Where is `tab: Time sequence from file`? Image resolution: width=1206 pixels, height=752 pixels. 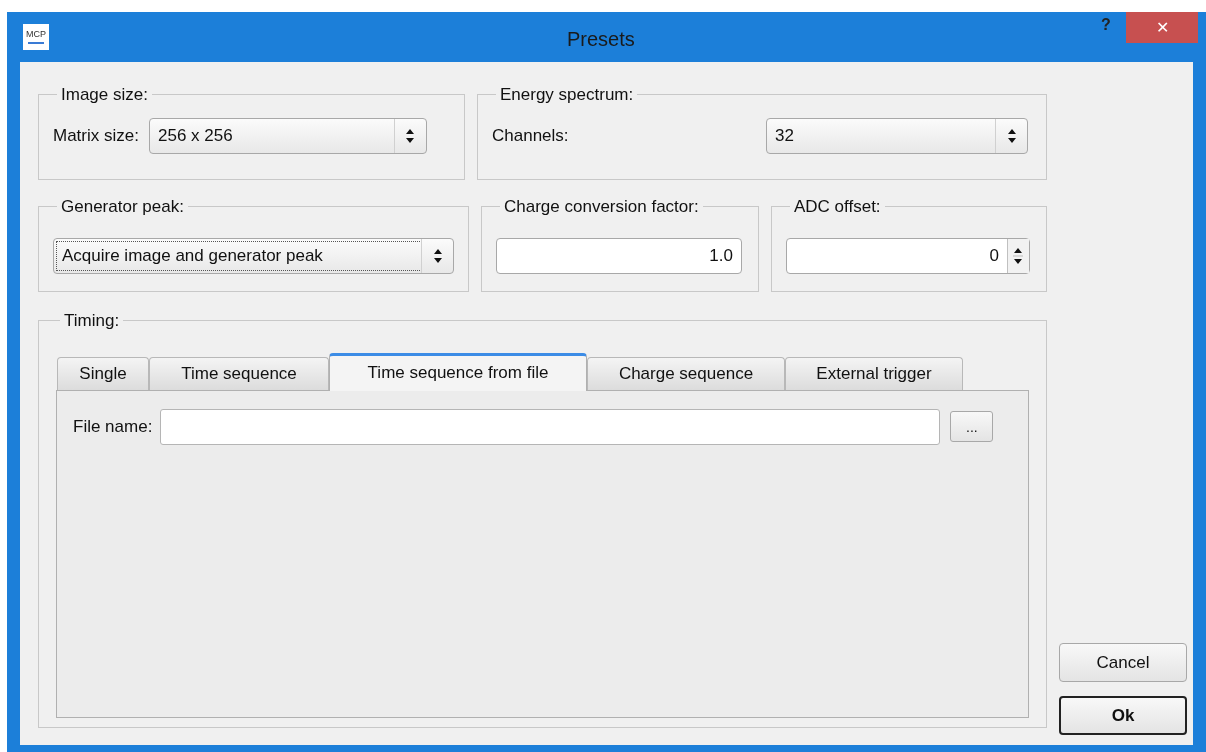
tab: Time sequence from file is located at coordinates (458, 371).